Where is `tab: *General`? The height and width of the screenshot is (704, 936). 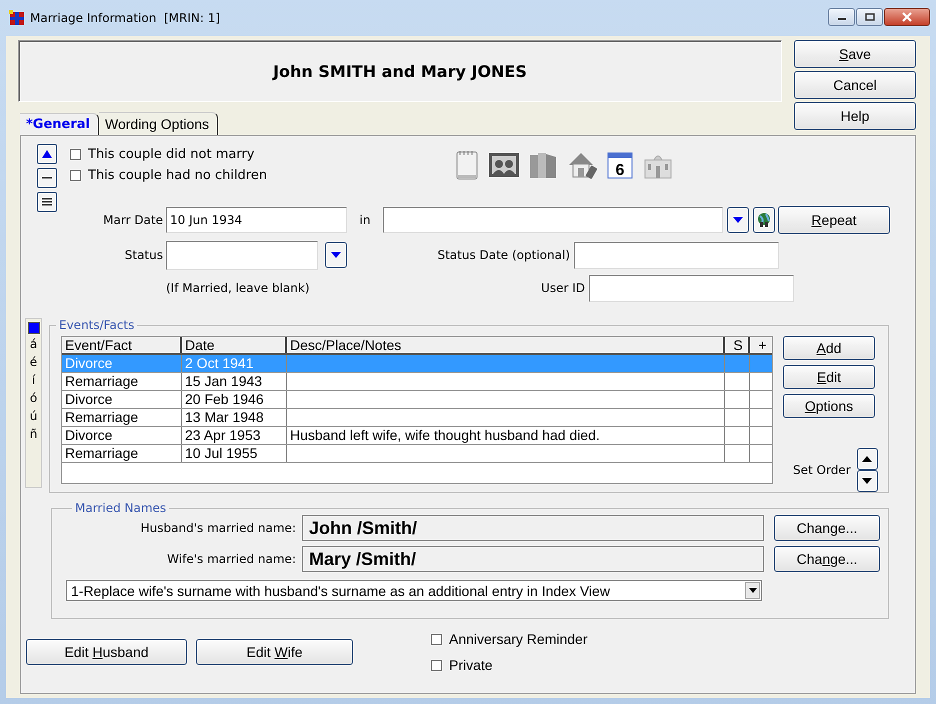
tab: *General is located at coordinates (59, 124).